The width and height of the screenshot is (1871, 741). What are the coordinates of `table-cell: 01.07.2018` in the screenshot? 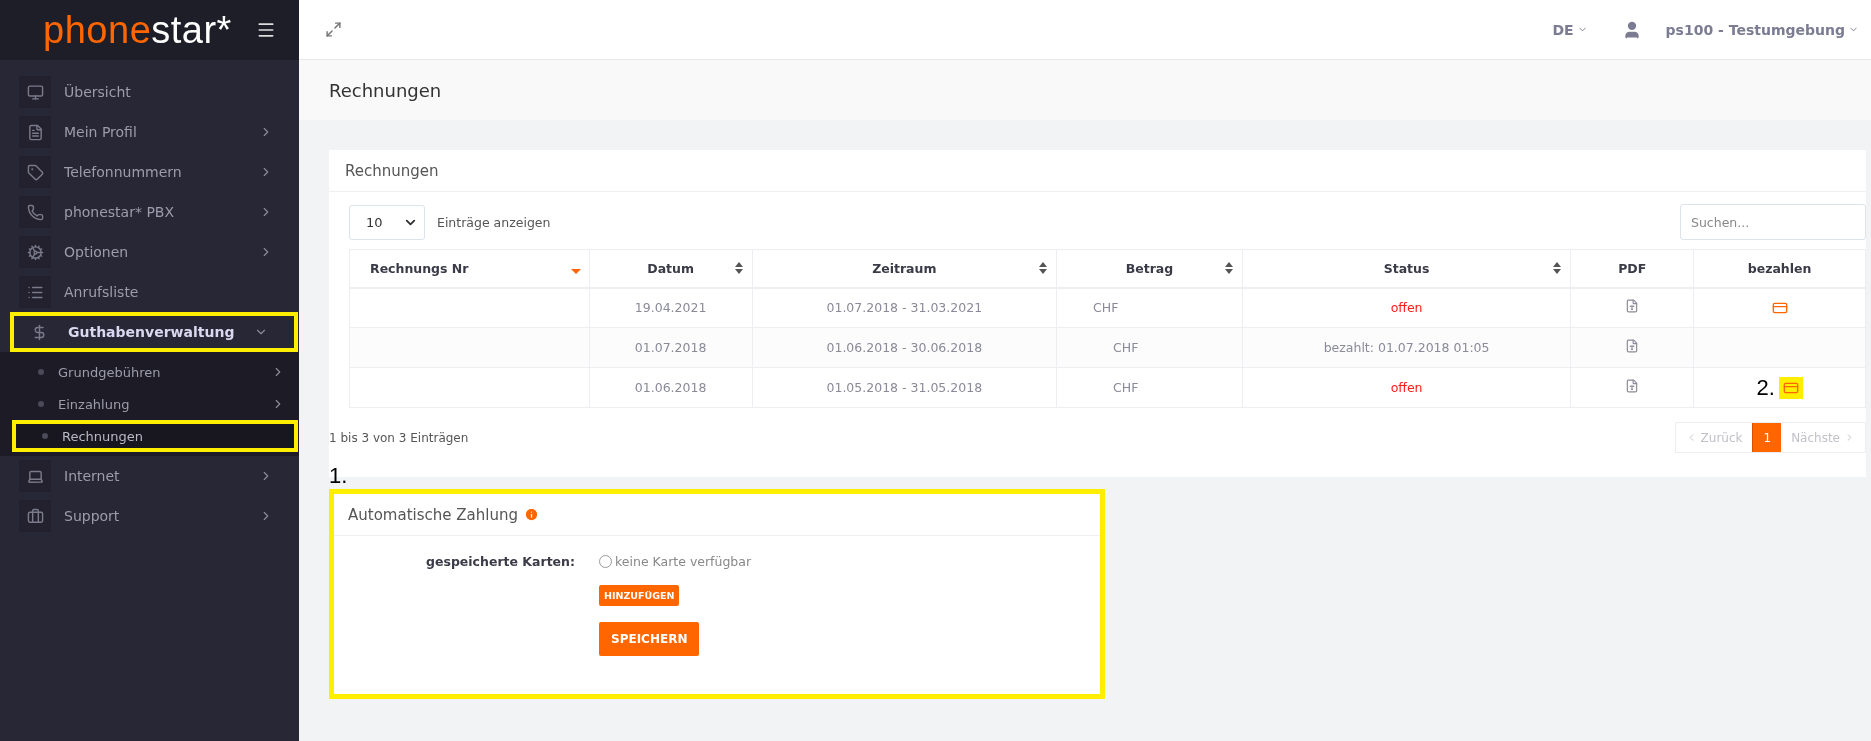 It's located at (671, 347).